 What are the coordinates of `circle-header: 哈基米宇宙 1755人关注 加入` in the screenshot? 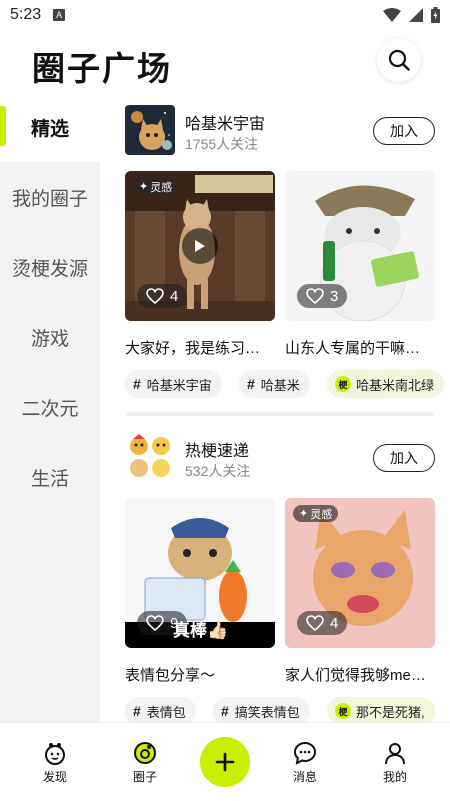 It's located at (282, 131).